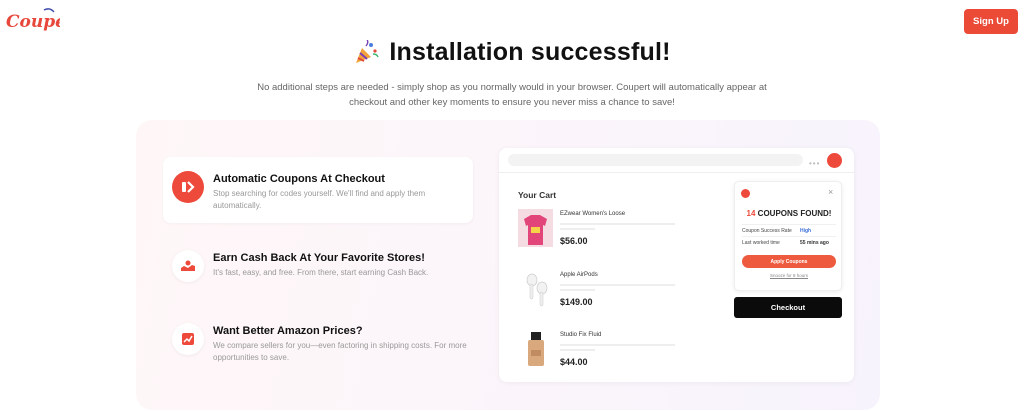 This screenshot has width=1024, height=411. I want to click on party-popper-icon, so click(368, 51).